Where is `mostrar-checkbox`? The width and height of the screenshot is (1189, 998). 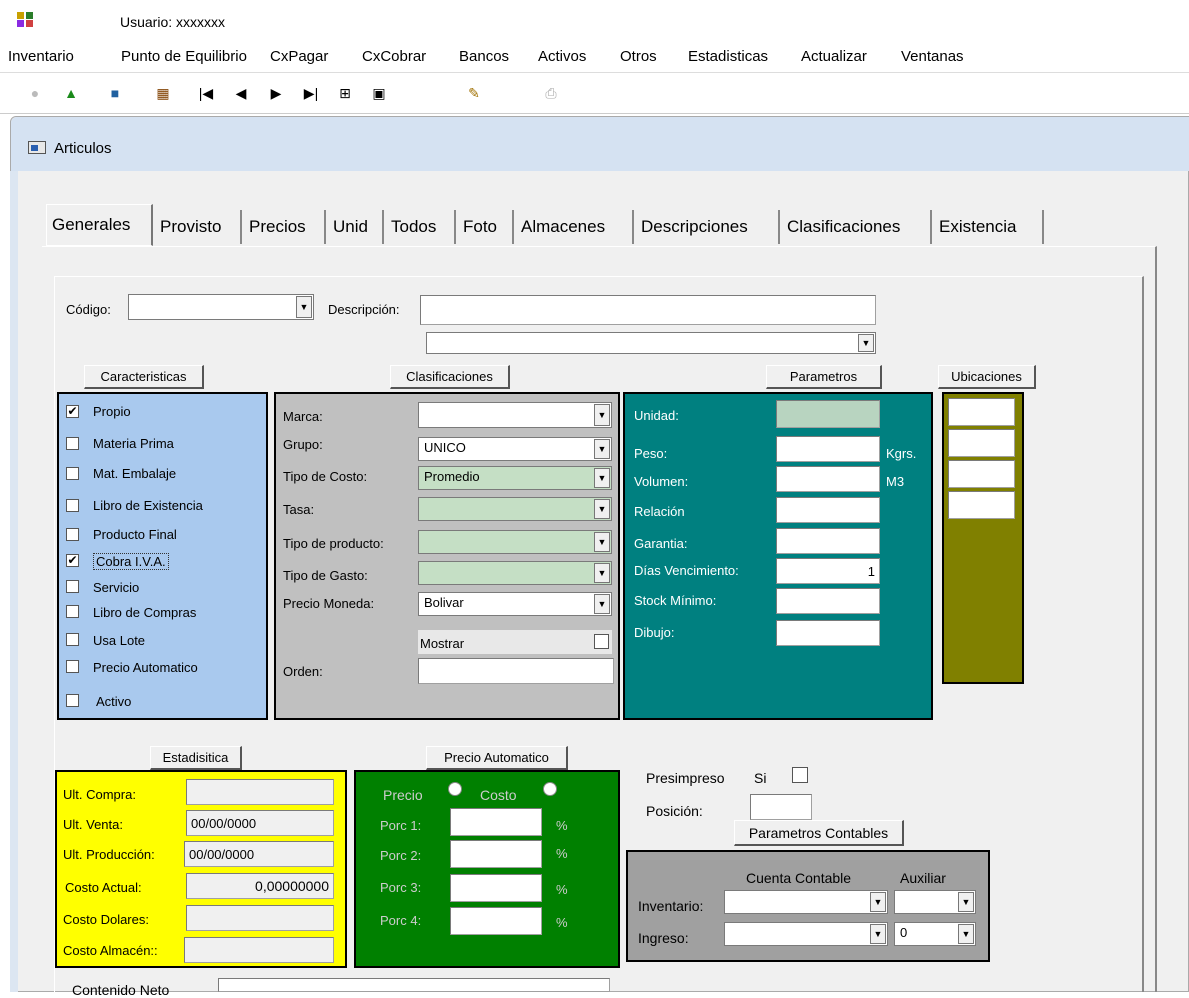
mostrar-checkbox is located at coordinates (601, 641).